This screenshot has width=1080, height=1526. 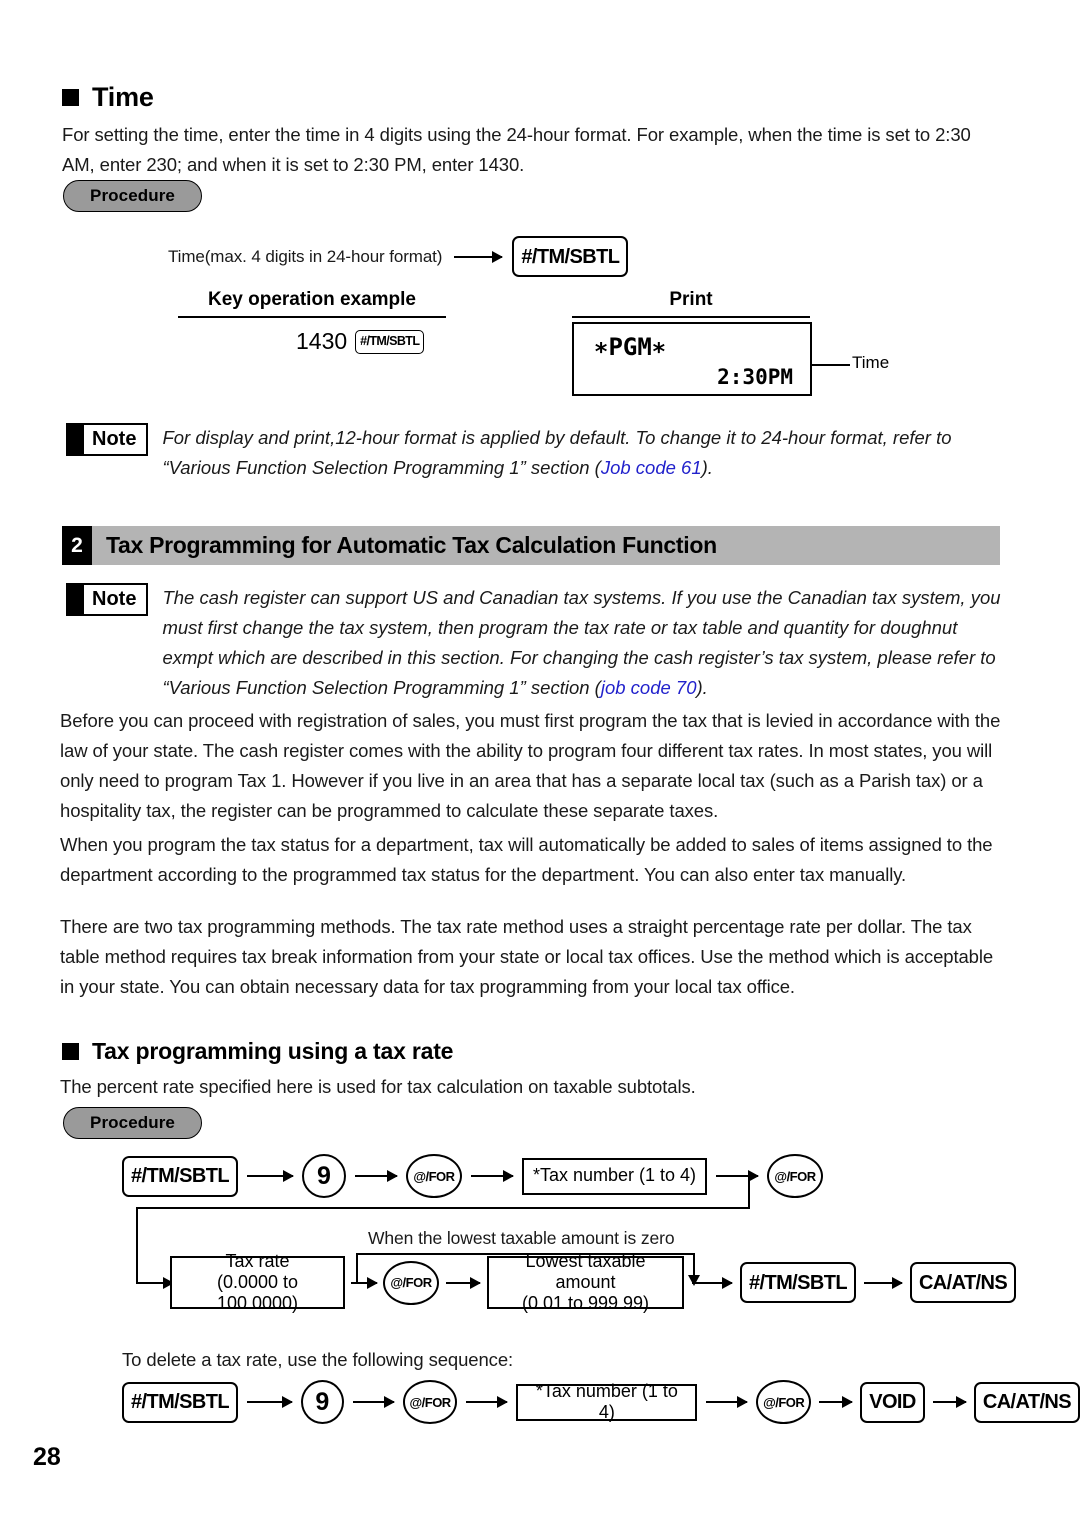 I want to click on key-for-flow3-b: @/FOR, so click(x=784, y=1402).